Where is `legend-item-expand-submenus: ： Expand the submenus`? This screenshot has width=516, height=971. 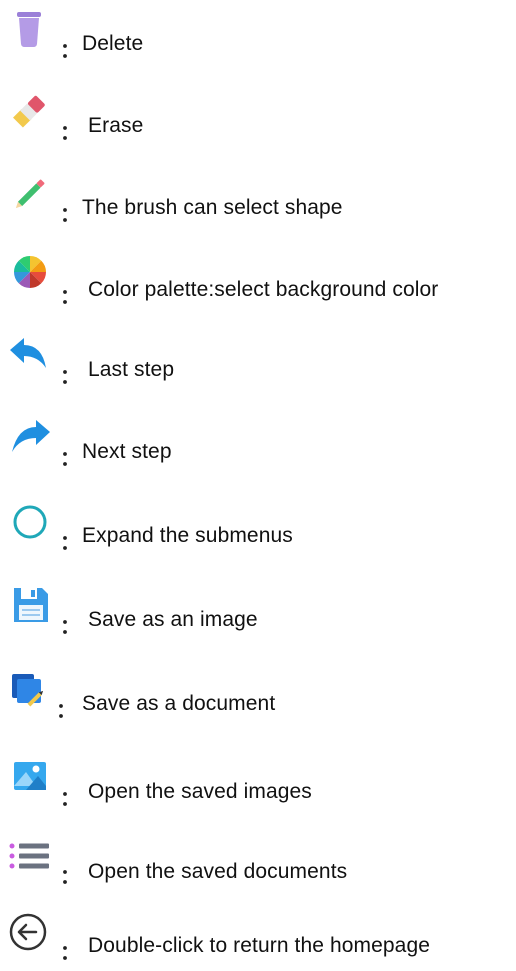
legend-item-expand-submenus: ： Expand the submenus is located at coordinates (258, 527).